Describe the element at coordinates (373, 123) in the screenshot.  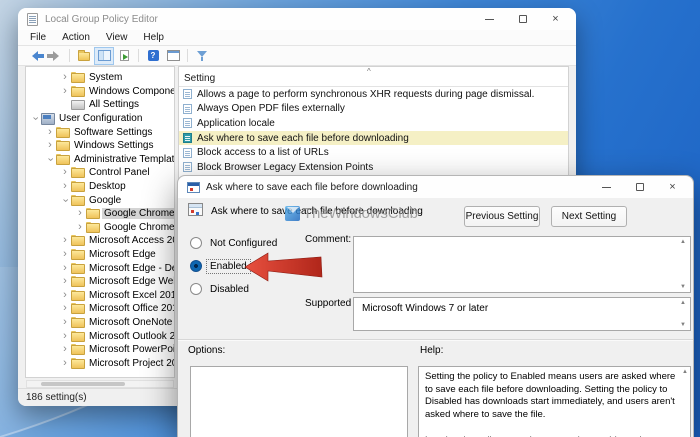
I see `setting-row: Application locale` at that location.